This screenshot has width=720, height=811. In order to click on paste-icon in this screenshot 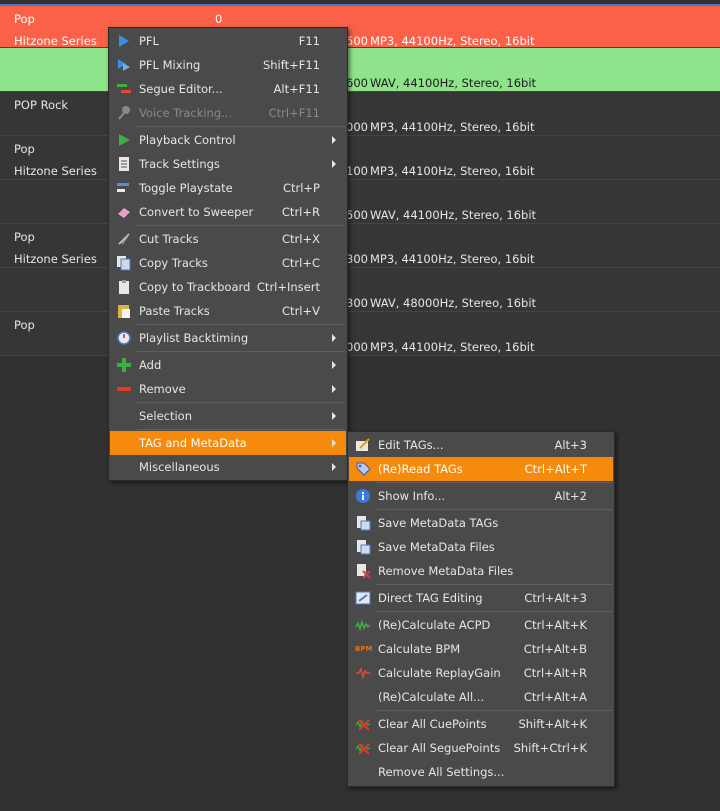, I will do `click(124, 311)`.